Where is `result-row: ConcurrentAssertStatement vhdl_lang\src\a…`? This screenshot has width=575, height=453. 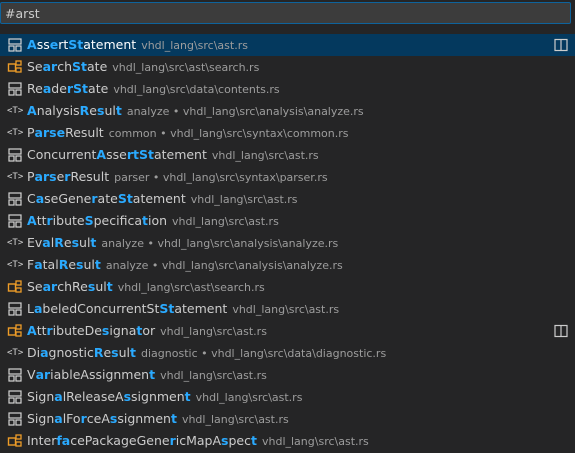 result-row: ConcurrentAssertStatement vhdl_lang\src\a… is located at coordinates (287, 155).